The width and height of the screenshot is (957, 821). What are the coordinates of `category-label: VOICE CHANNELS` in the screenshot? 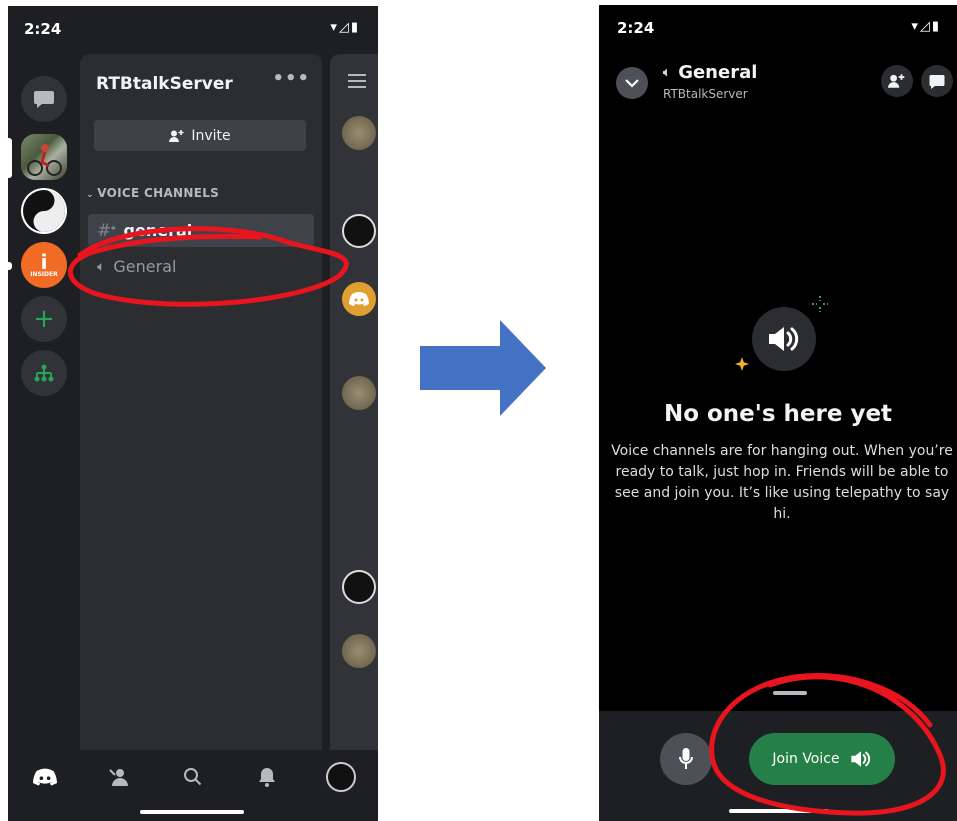 It's located at (158, 193).